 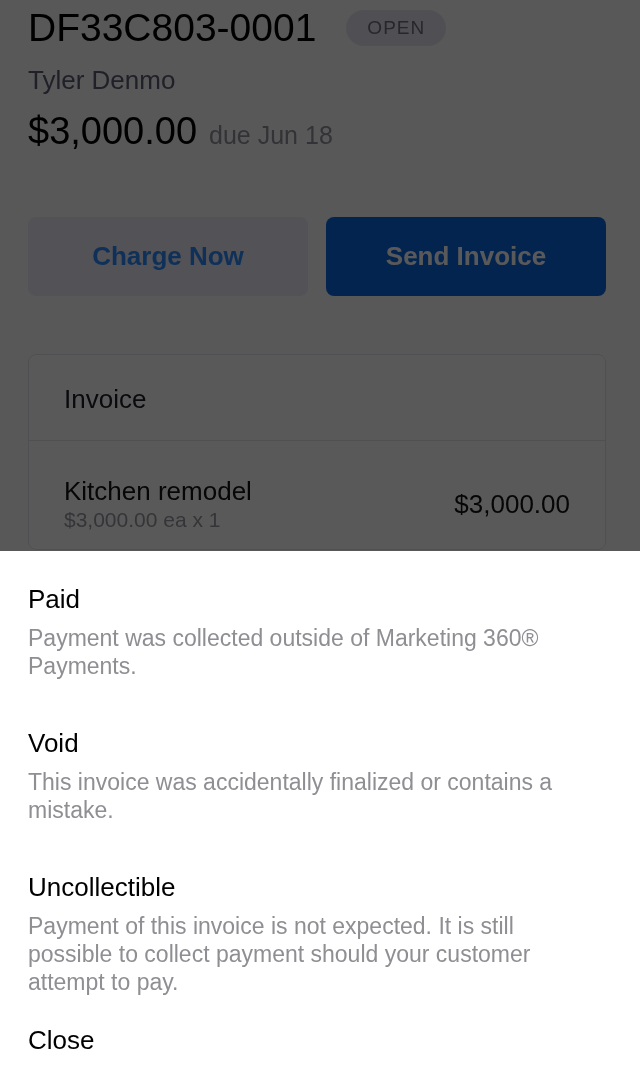 What do you see at coordinates (284, 652) in the screenshot?
I see `option-description: Payment was collected outside of Marketing 360® Payments.` at bounding box center [284, 652].